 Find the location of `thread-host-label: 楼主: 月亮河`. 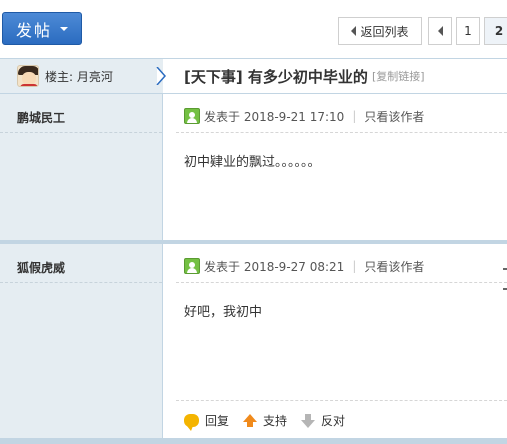

thread-host-label: 楼主: 月亮河 is located at coordinates (79, 76).